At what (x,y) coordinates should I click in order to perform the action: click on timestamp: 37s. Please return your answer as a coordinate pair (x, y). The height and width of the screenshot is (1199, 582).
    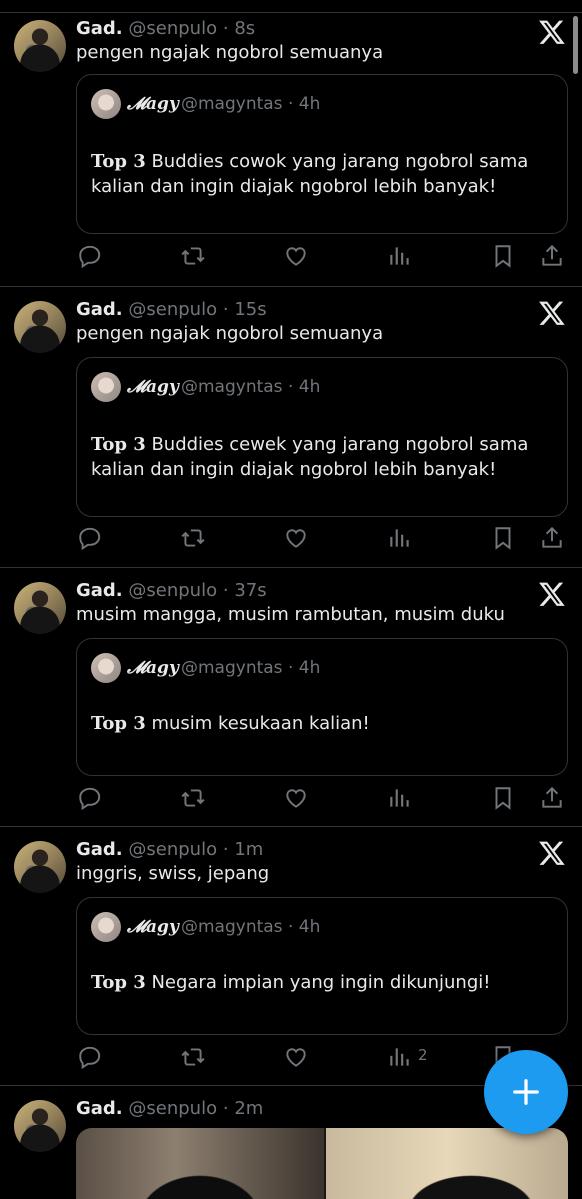
    Looking at the image, I should click on (250, 590).